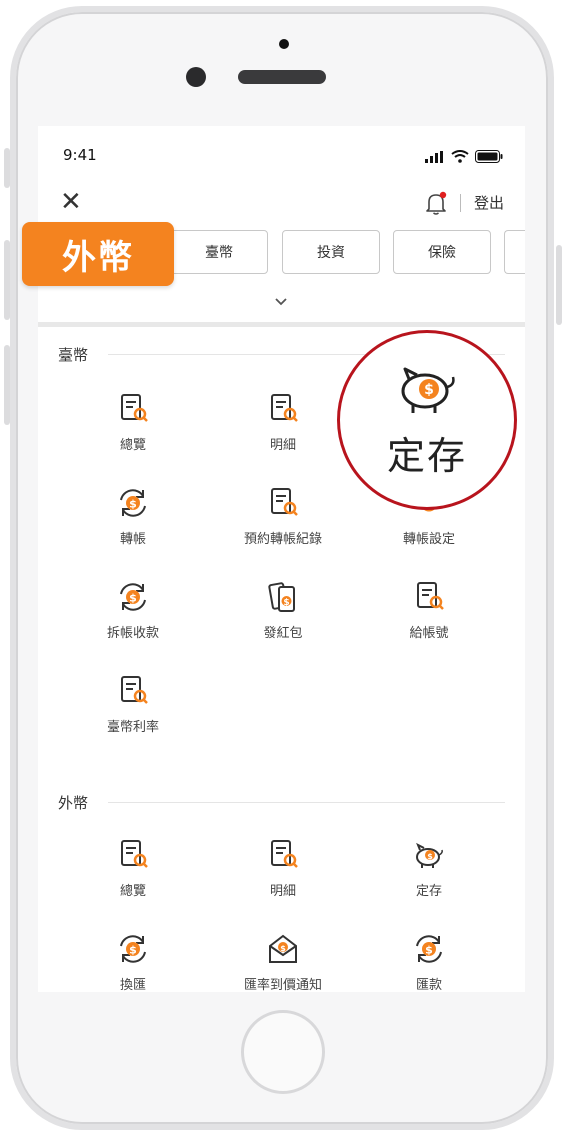 The width and height of the screenshot is (568, 1137). Describe the element at coordinates (284, 44) in the screenshot. I see `proximity-sensor` at that location.